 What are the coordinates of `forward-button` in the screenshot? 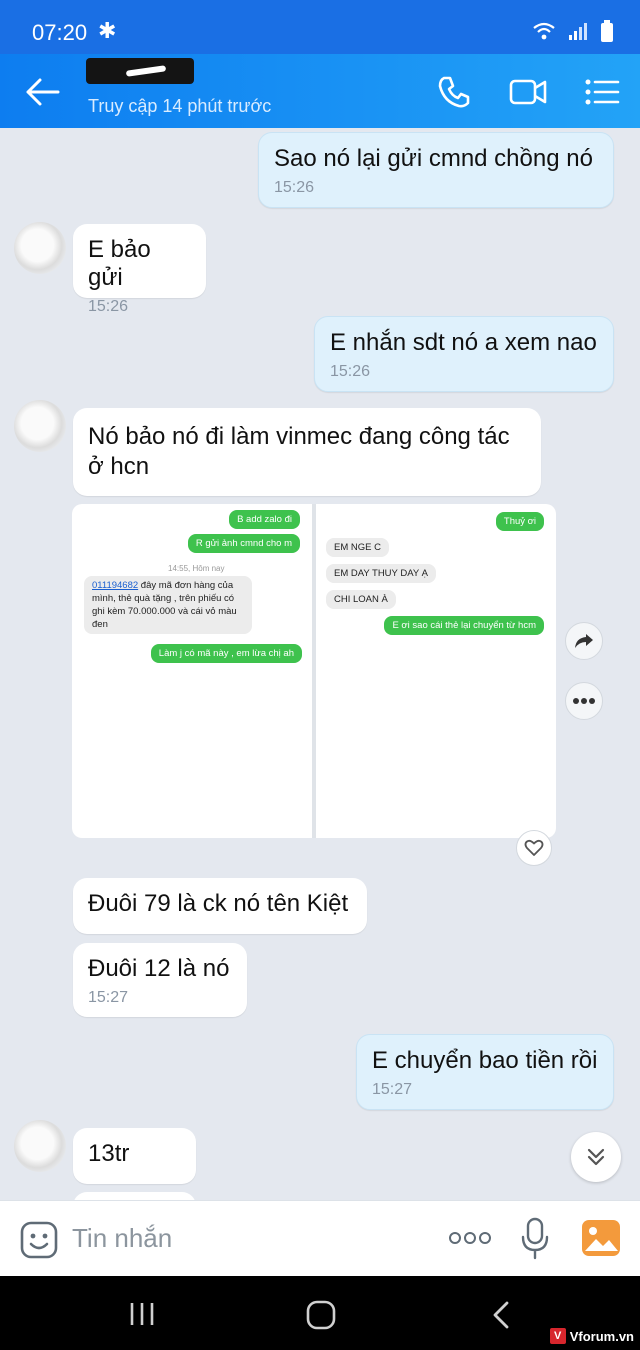 It's located at (584, 641).